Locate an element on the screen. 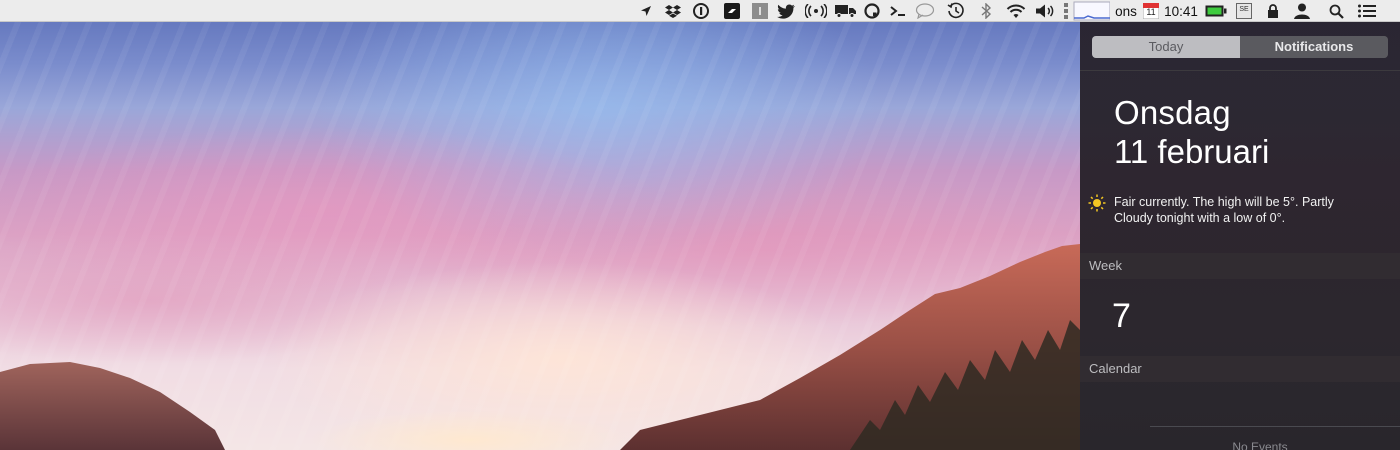 The height and width of the screenshot is (450, 1400). day-text: ons is located at coordinates (1126, 11).